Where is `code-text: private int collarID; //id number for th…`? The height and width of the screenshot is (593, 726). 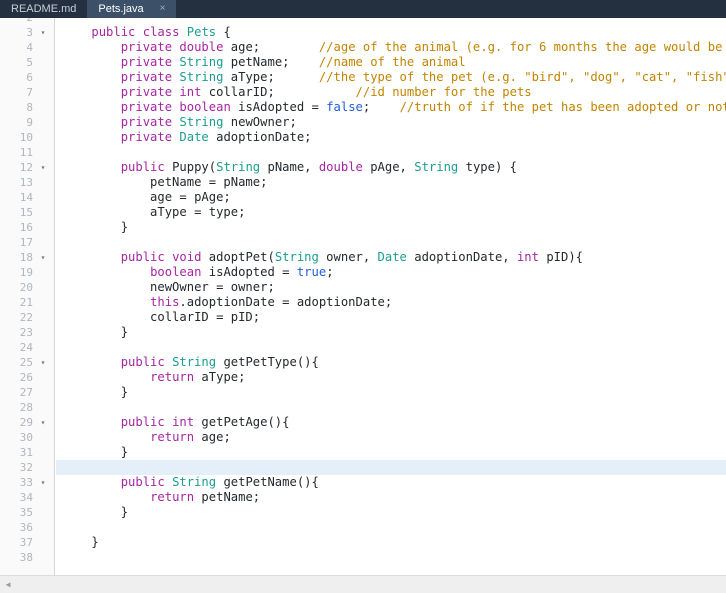
code-text: private int collarID; //id number for th… is located at coordinates (326, 92).